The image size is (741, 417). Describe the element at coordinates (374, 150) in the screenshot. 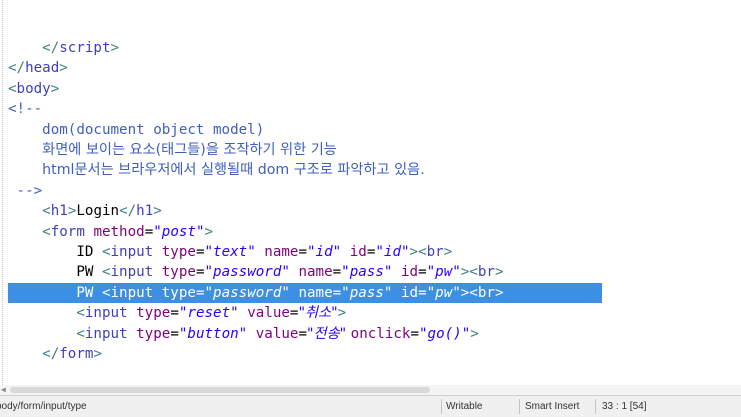

I see `code-line: 화면에 보이는 요소(태그들)을 조작하기 위한 기능` at that location.